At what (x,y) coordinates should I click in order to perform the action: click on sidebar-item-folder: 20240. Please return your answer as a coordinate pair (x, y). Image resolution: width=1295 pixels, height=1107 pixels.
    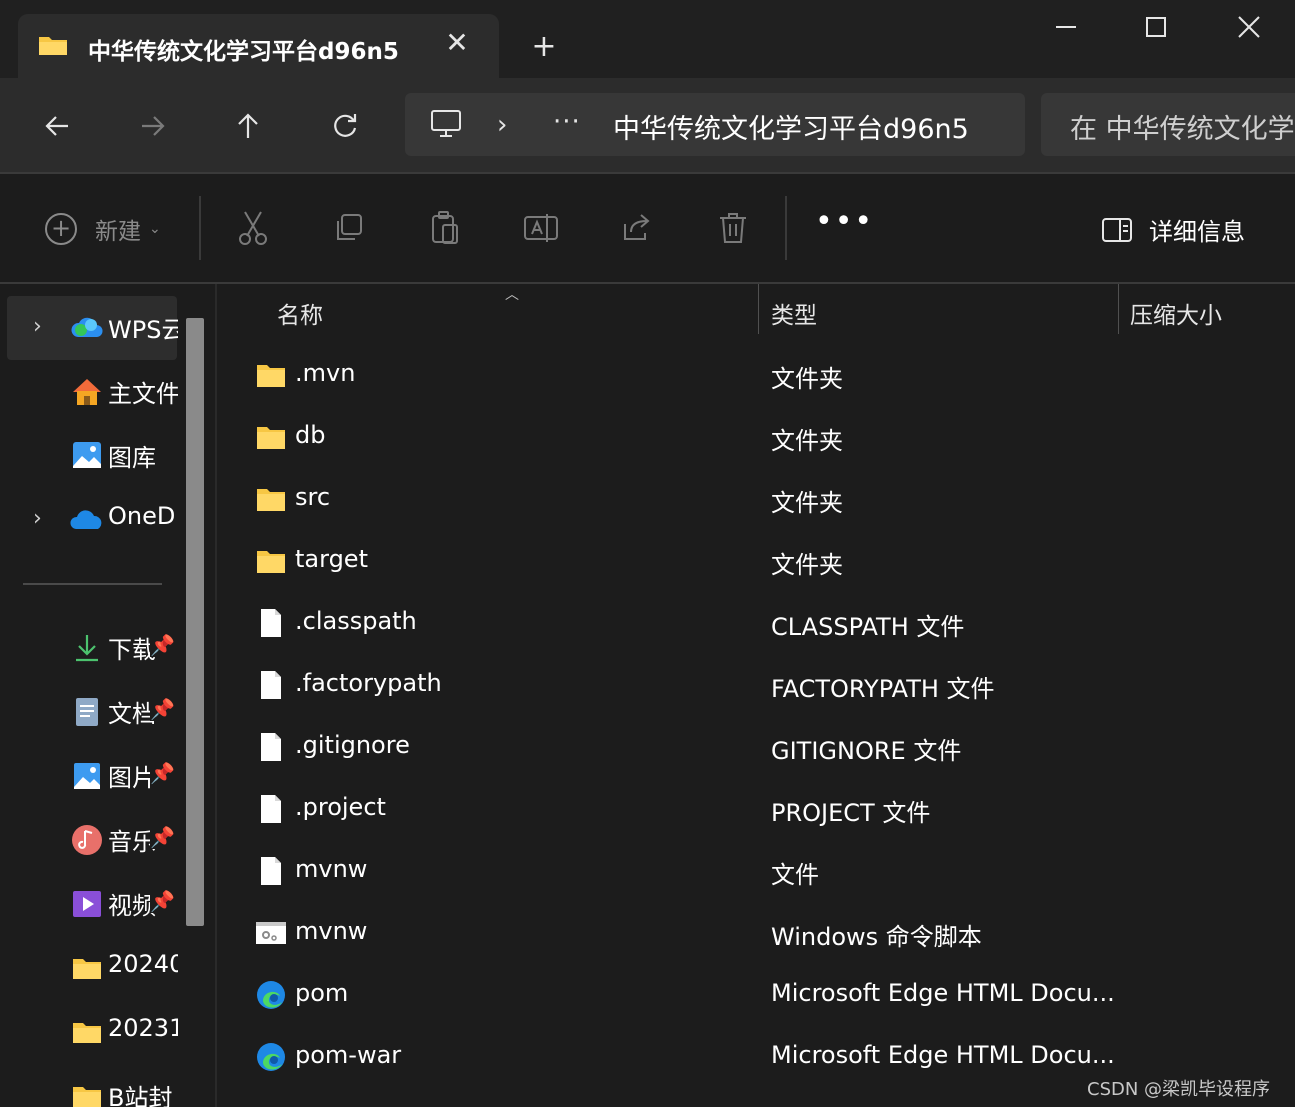
    Looking at the image, I should click on (92, 968).